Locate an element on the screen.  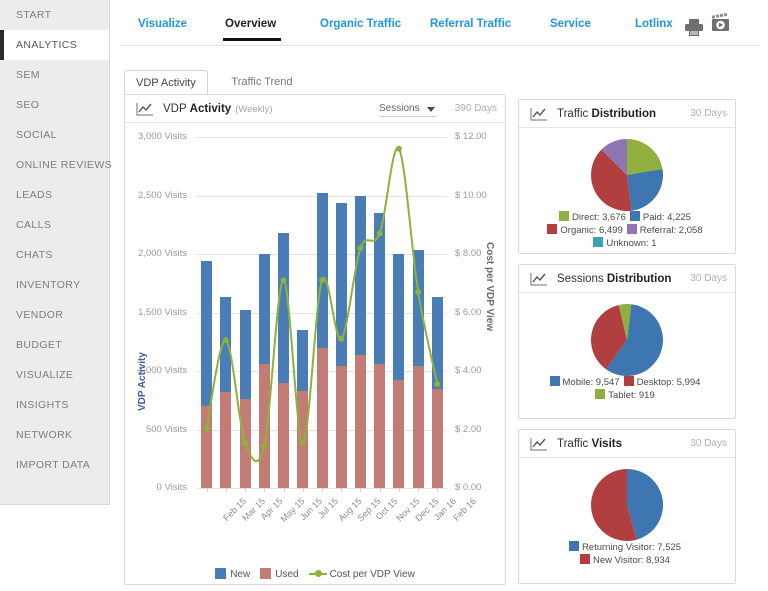
tab-strip: VDP Activity Traffic Trend is located at coordinates (315, 82).